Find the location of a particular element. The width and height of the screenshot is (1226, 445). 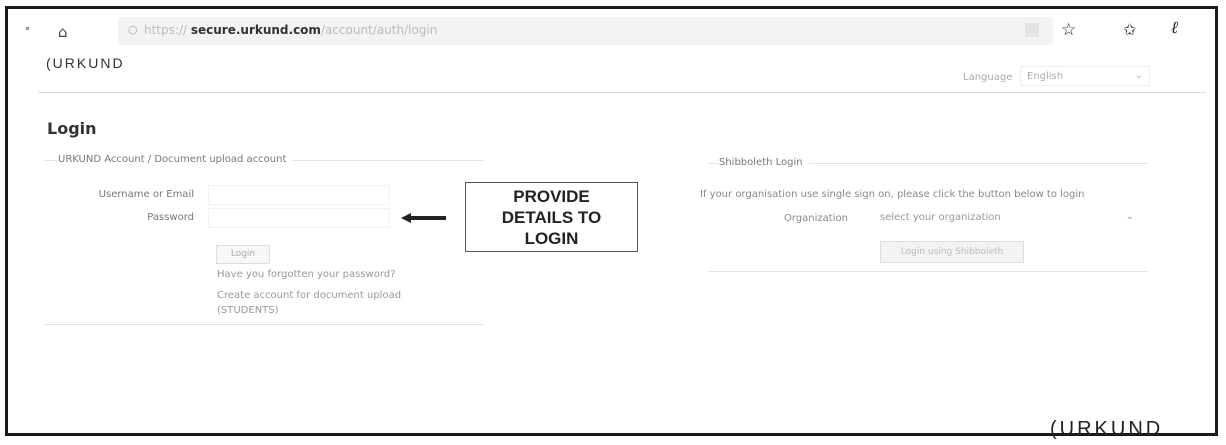

url-path: /account/auth/login is located at coordinates (379, 30).